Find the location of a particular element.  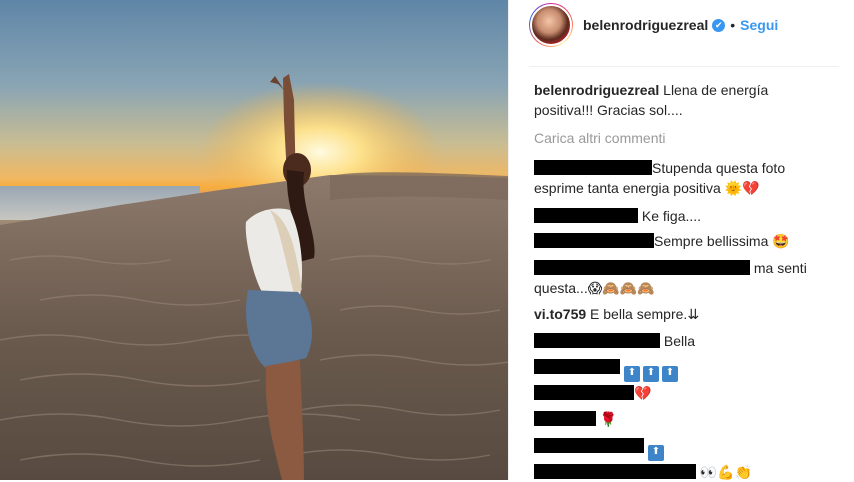

comment-item: ⬆ ⬆ ⬆ is located at coordinates (607, 369).